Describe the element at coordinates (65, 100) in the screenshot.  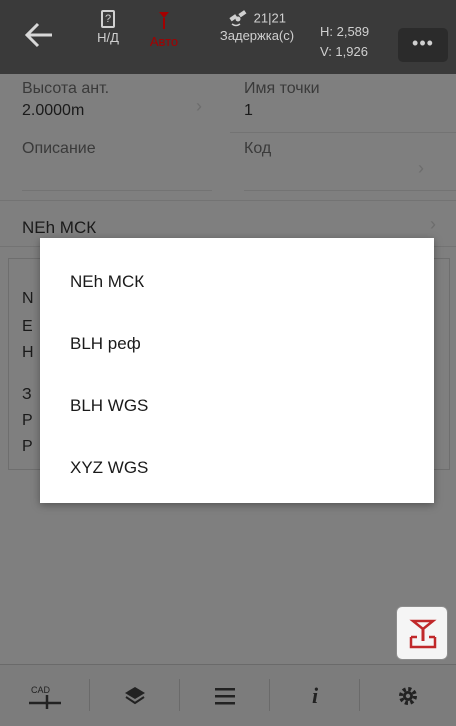
I see `antenna-height-field: Высота ант. 2.0000m` at that location.